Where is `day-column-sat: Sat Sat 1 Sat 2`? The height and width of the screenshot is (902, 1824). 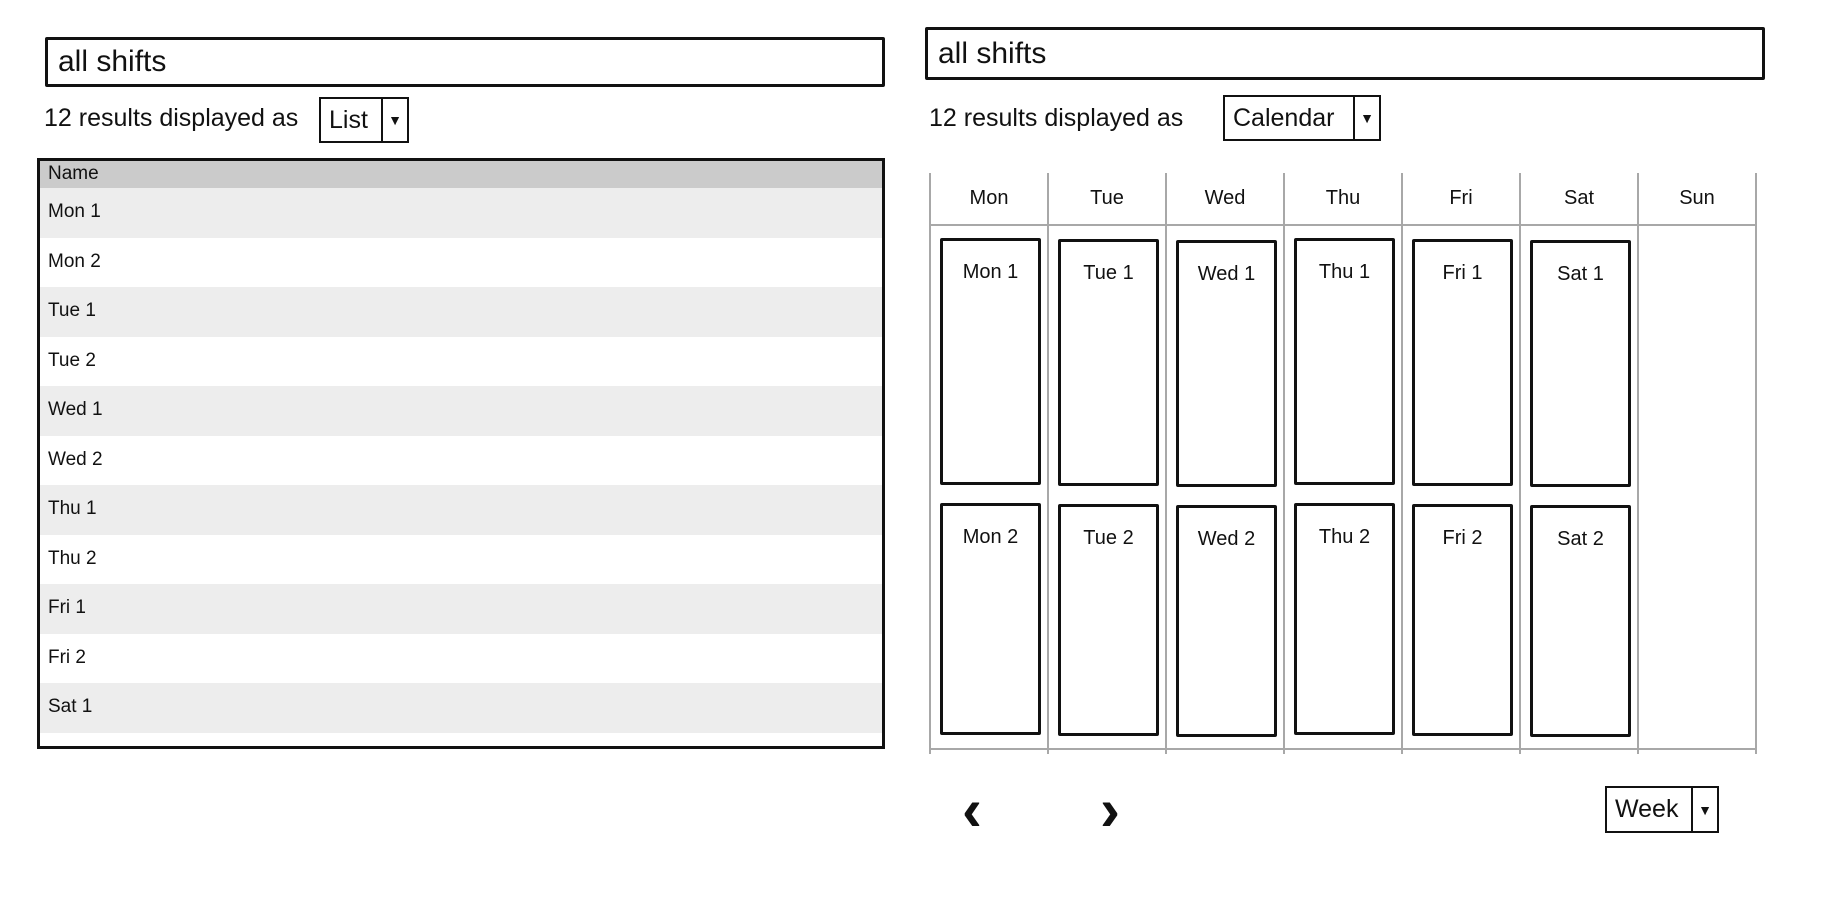
day-column-sat: Sat Sat 1 Sat 2 is located at coordinates (1580, 463).